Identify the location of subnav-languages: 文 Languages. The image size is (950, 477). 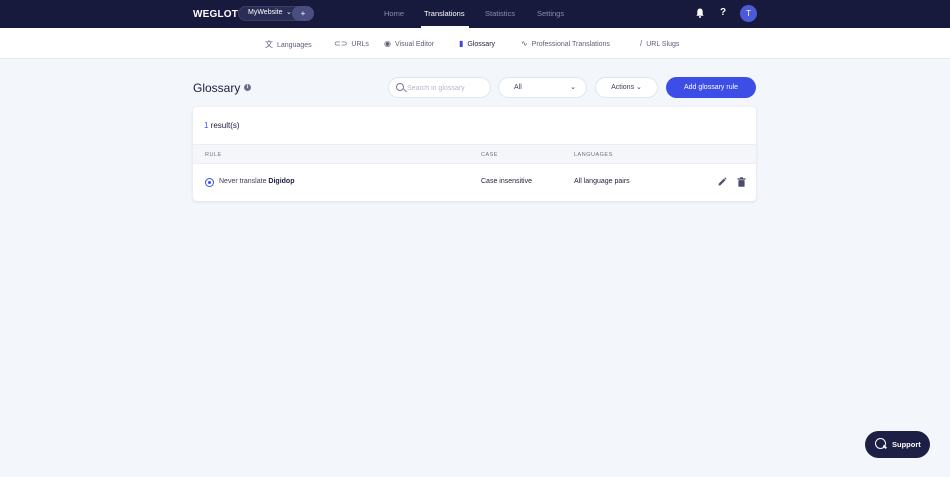
(288, 44).